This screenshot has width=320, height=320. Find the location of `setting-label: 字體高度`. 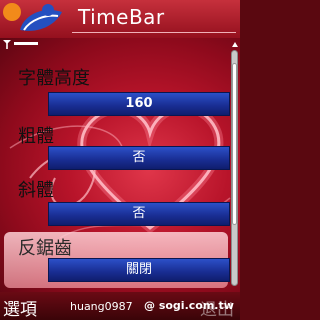

setting-label: 字體高度 is located at coordinates (54, 78).